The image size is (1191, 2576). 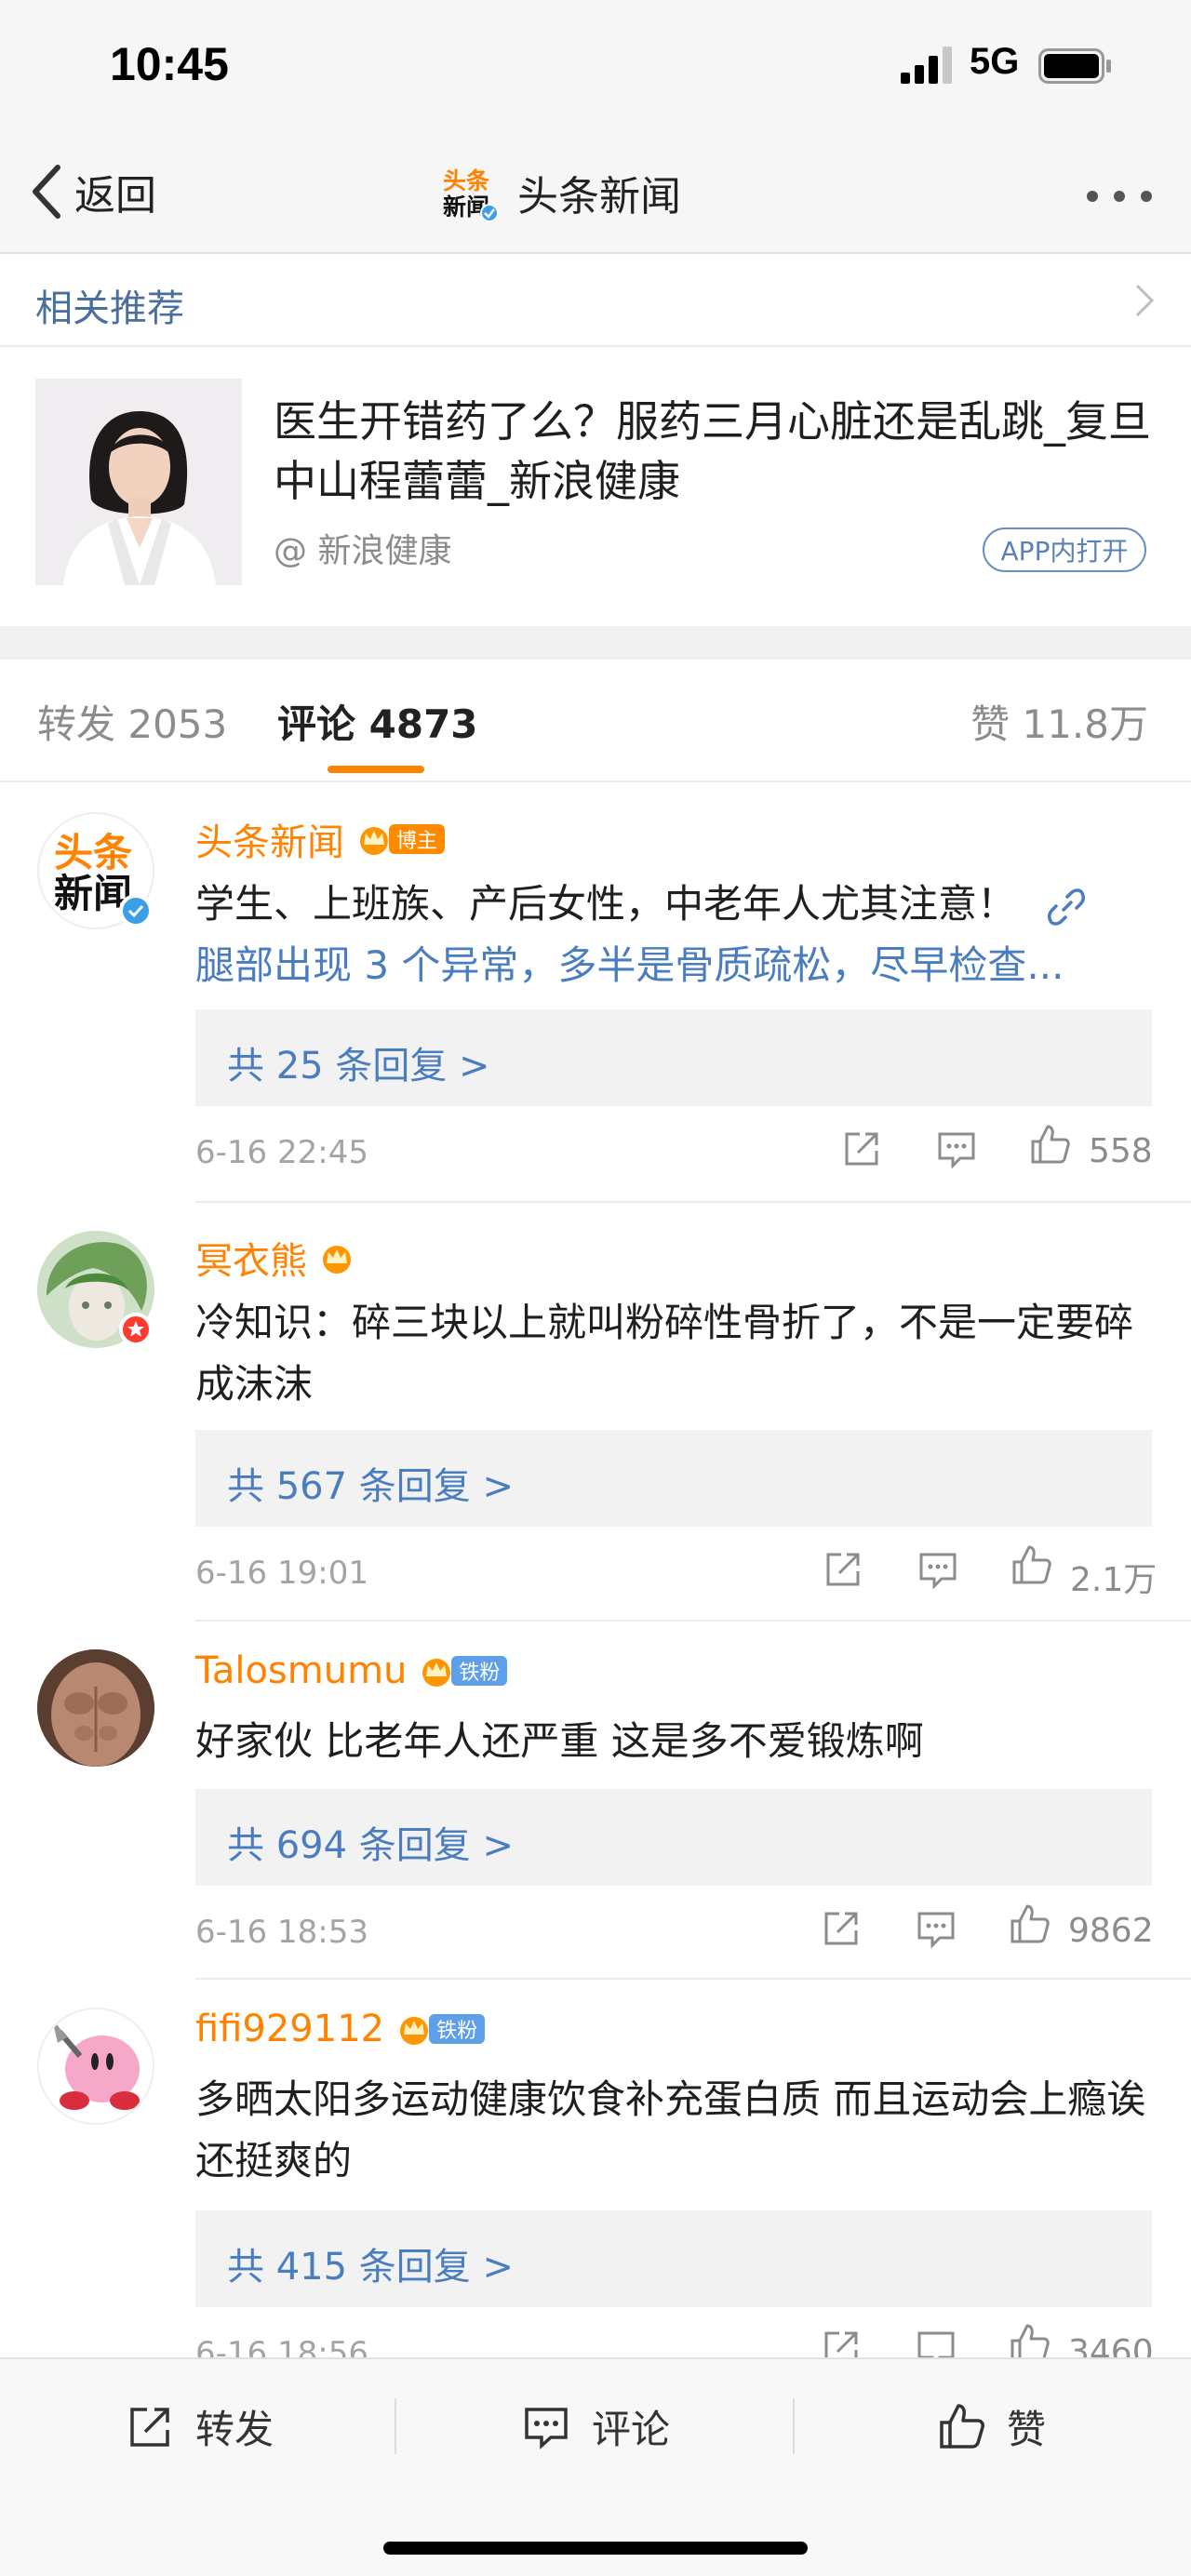 I want to click on username: fifi929112, so click(x=290, y=2029).